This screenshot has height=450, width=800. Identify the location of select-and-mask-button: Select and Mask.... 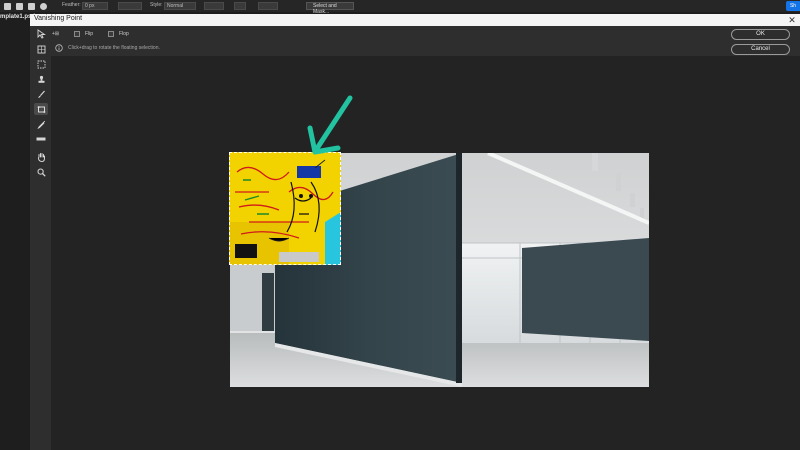
(330, 8).